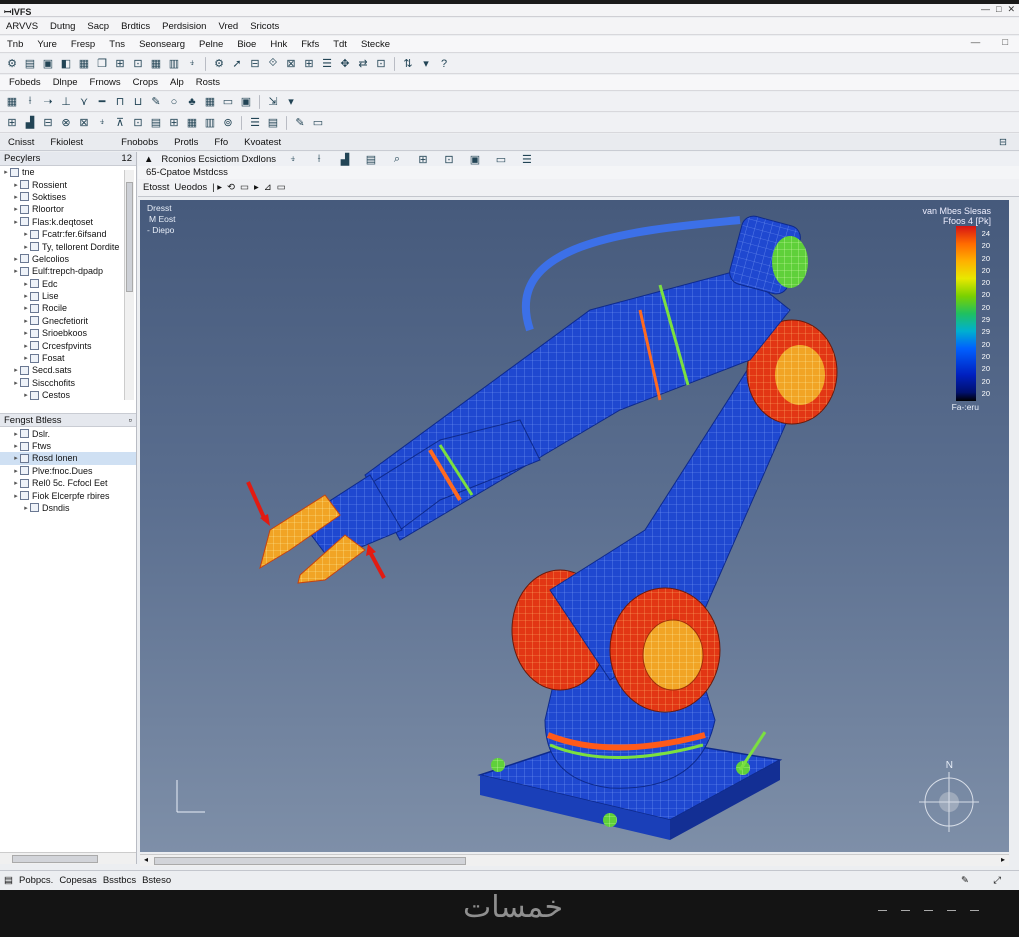 This screenshot has height=937, width=1019. What do you see at coordinates (68, 271) in the screenshot?
I see `tree-item: ▸ Eulf:trepch-dpadp` at bounding box center [68, 271].